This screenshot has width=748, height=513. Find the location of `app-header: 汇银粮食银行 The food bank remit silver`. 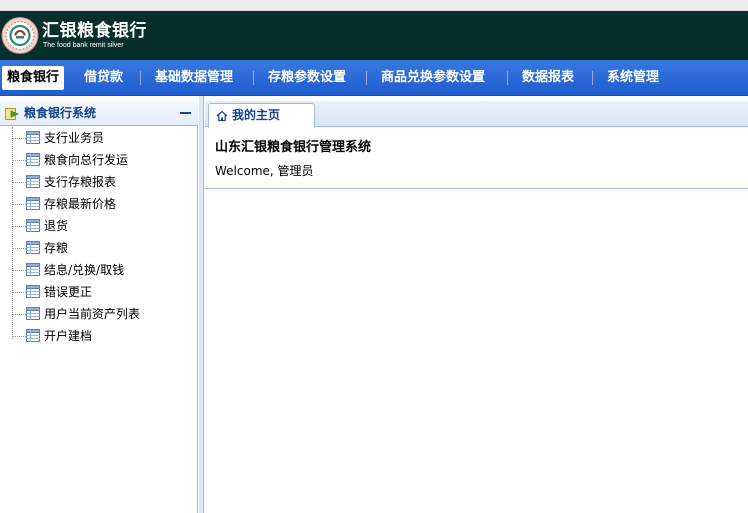

app-header: 汇银粮食银行 The food bank remit silver is located at coordinates (374, 35).